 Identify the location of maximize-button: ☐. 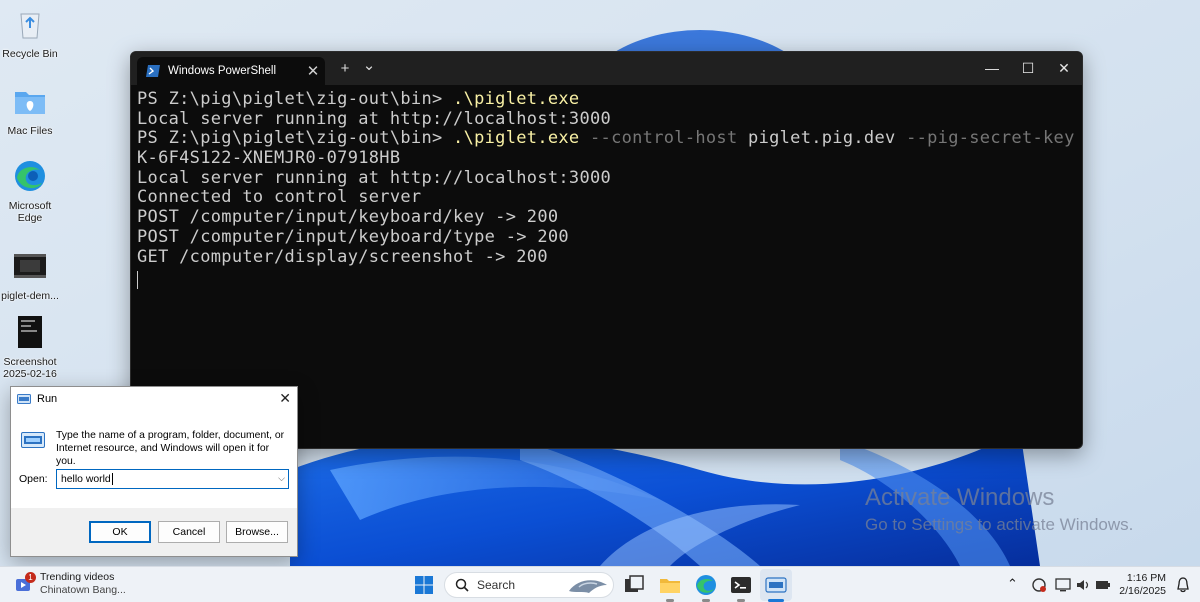
(1028, 68).